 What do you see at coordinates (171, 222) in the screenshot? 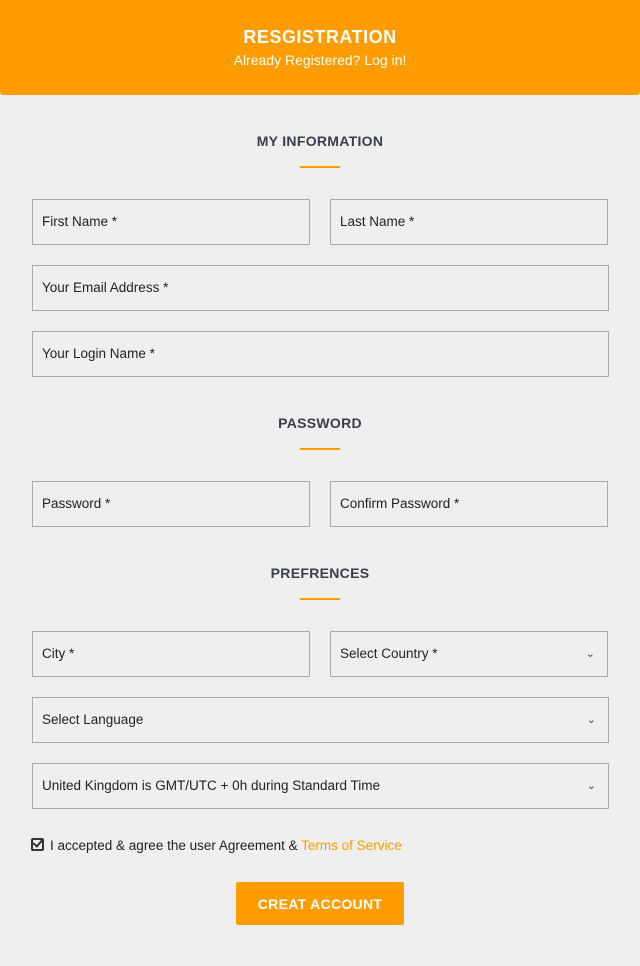
I see `first-name-input: First Name *` at bounding box center [171, 222].